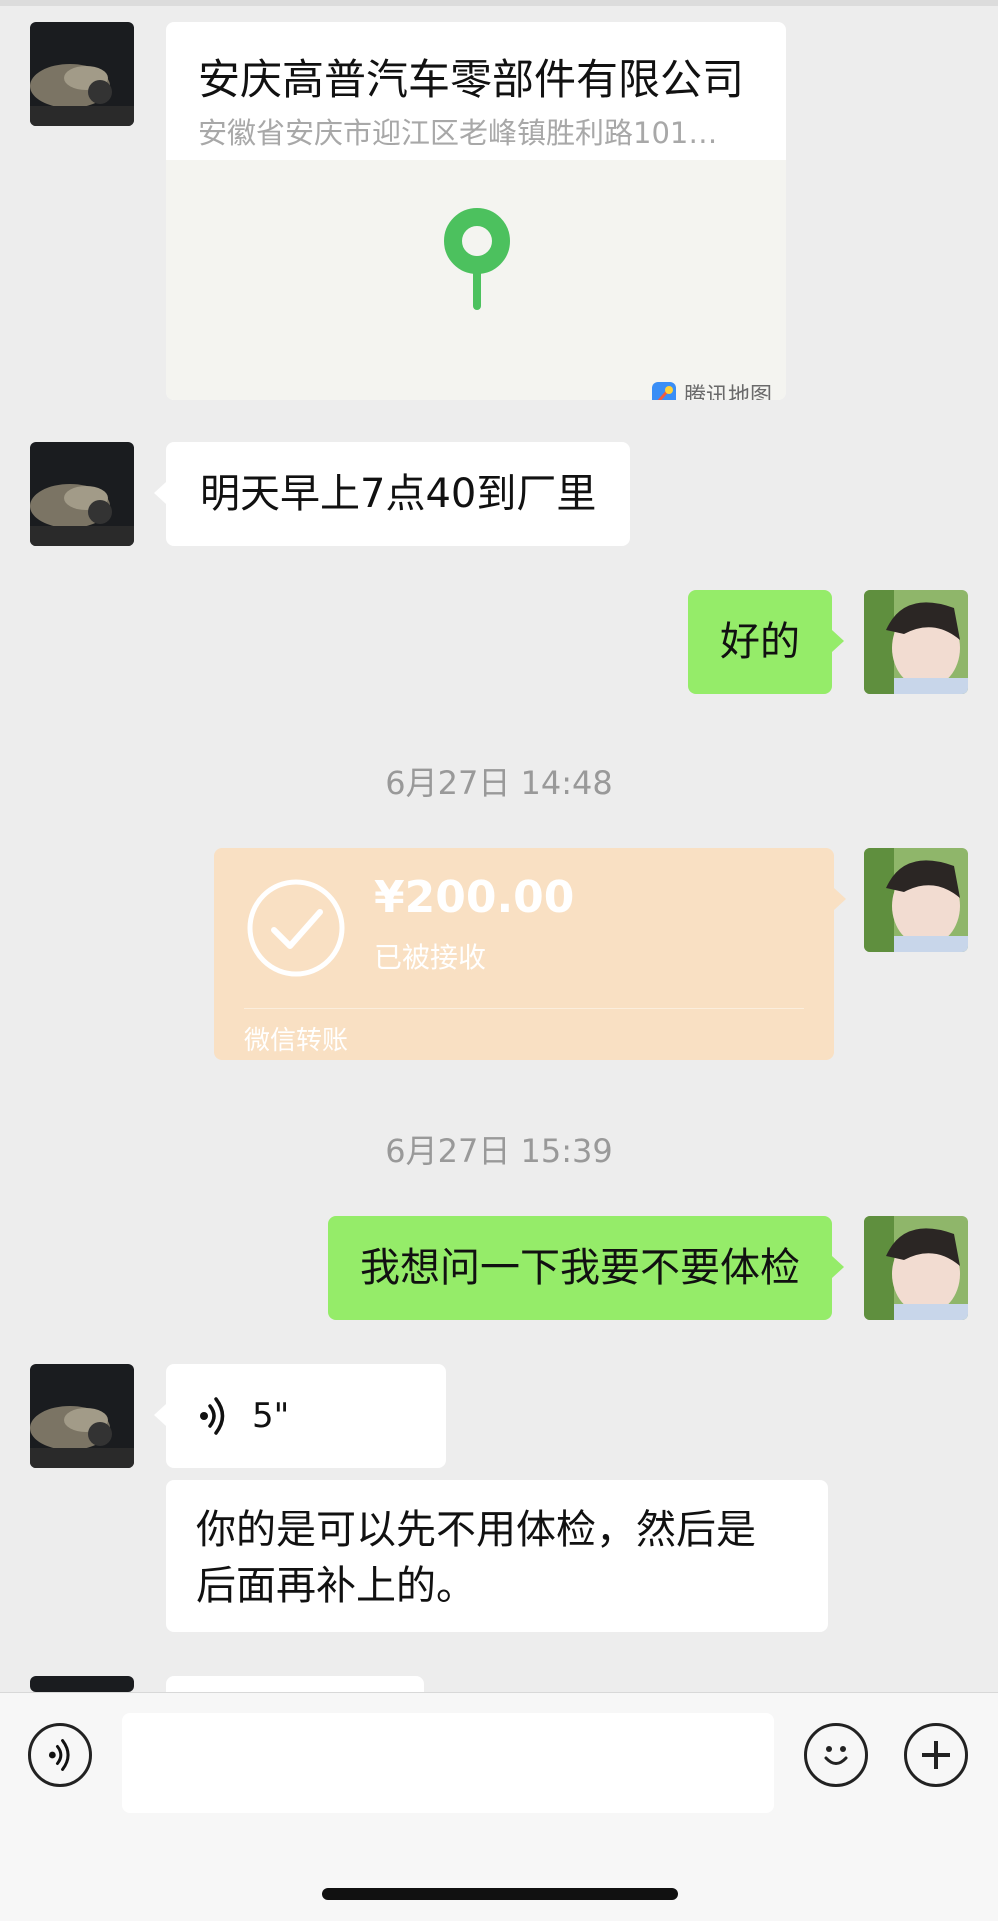  I want to click on map-pin-icon, so click(477, 259).